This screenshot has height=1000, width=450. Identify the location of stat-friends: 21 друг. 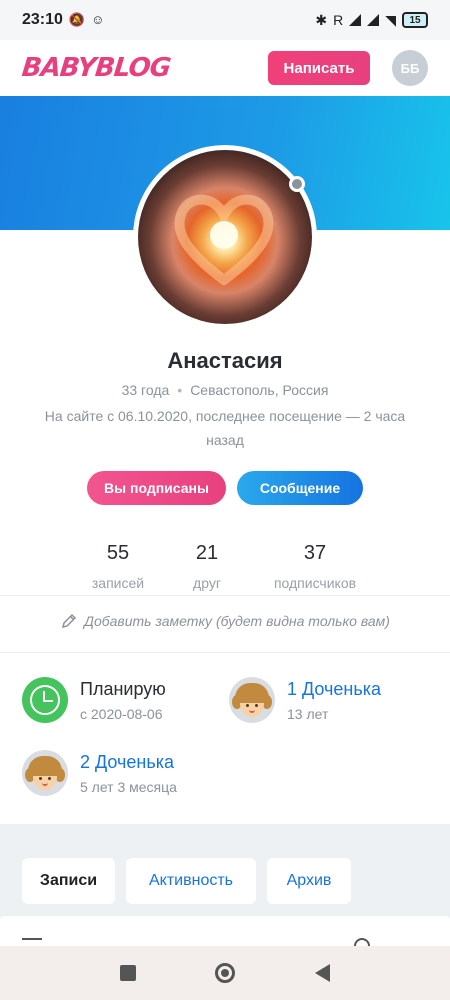
(207, 566).